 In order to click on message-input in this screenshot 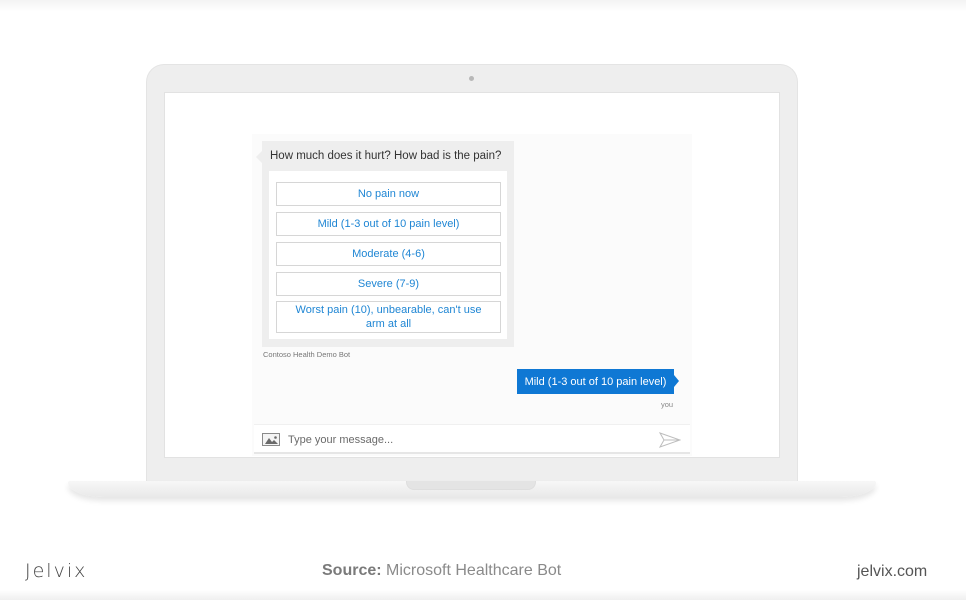, I will do `click(463, 440)`.